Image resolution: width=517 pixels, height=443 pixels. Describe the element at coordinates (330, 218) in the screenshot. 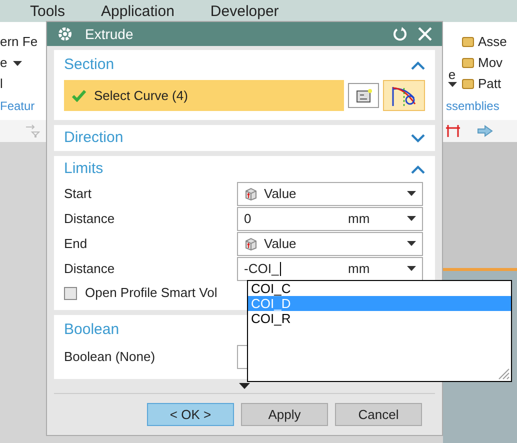

I see `distance-field: 0 mm` at that location.